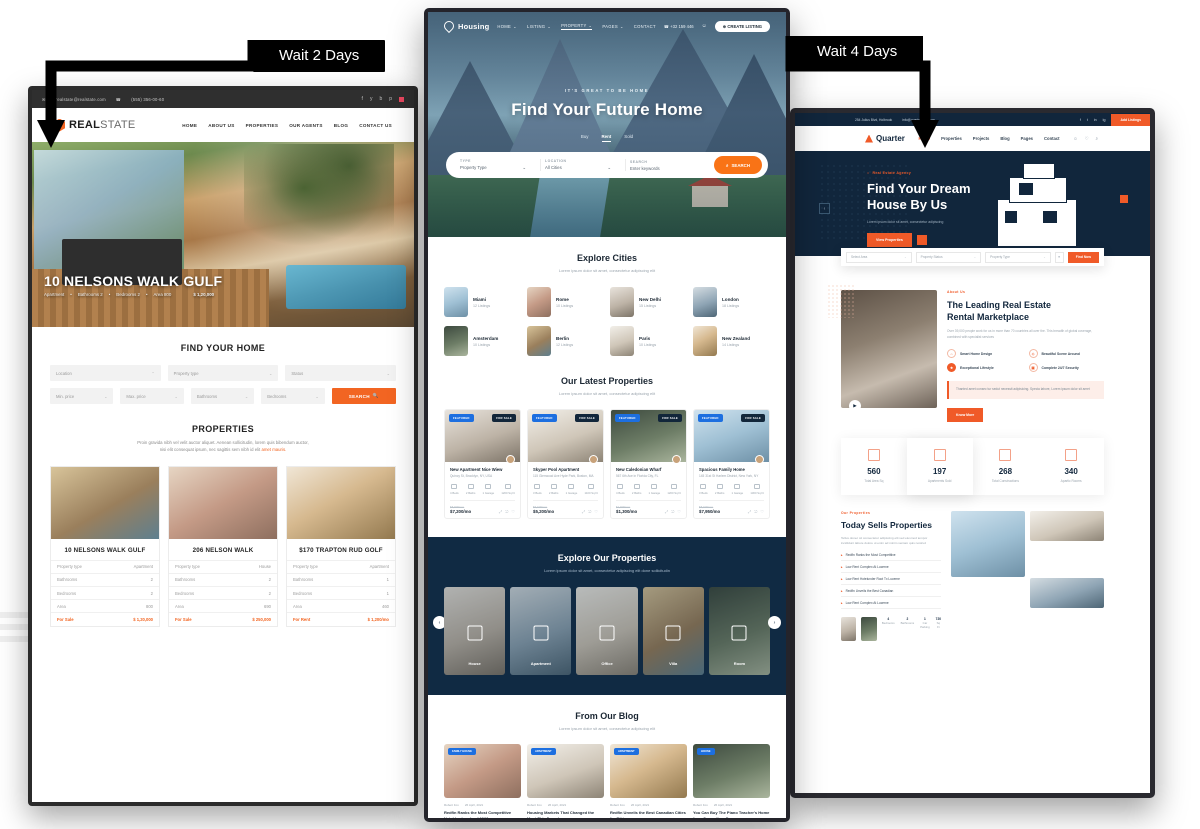  What do you see at coordinates (541, 631) in the screenshot?
I see `category-card: Apartment` at bounding box center [541, 631].